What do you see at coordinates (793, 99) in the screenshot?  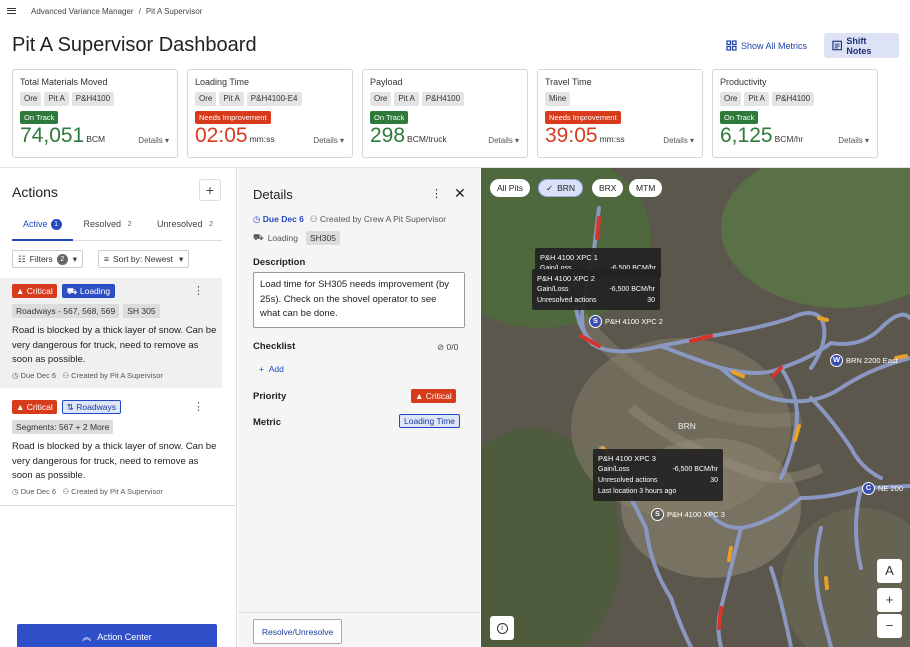 I see `kpi-tag: P&H4100` at bounding box center [793, 99].